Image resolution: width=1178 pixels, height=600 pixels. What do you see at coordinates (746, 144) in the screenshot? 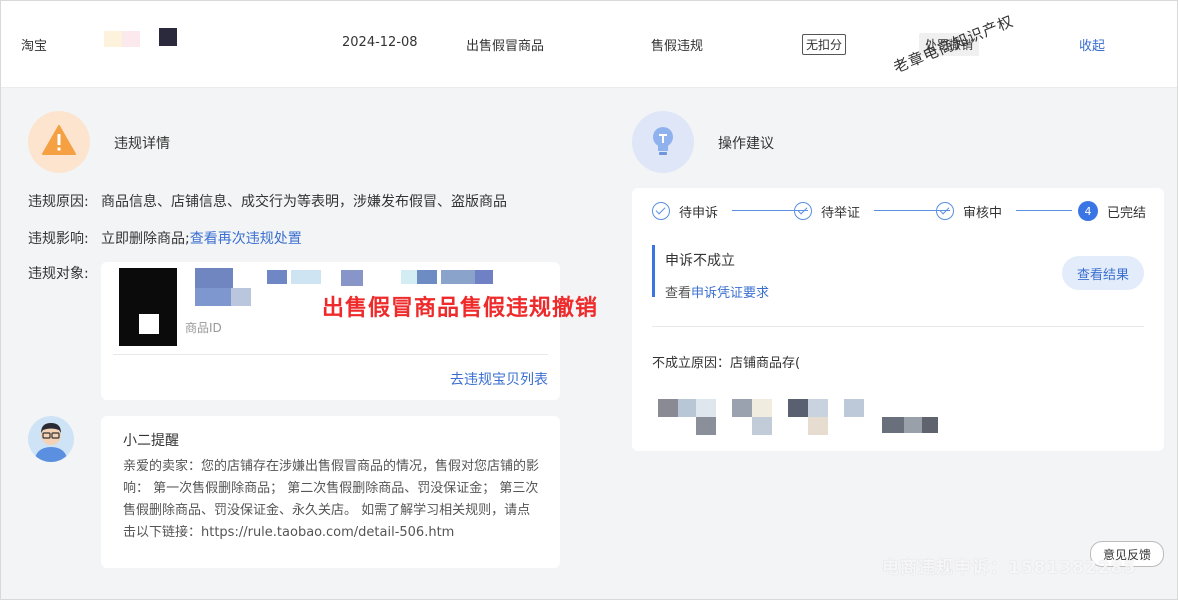
I see `advice-section-title: 操作建议` at bounding box center [746, 144].